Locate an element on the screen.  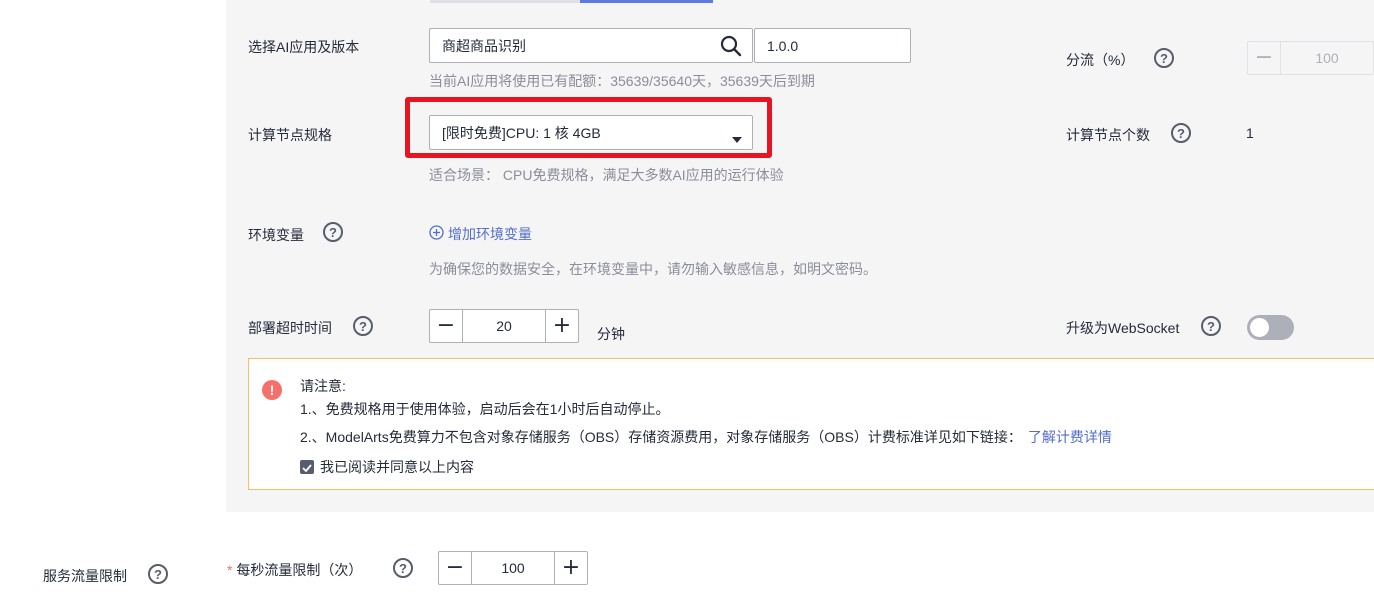
node-count-value: 1 is located at coordinates (1250, 133).